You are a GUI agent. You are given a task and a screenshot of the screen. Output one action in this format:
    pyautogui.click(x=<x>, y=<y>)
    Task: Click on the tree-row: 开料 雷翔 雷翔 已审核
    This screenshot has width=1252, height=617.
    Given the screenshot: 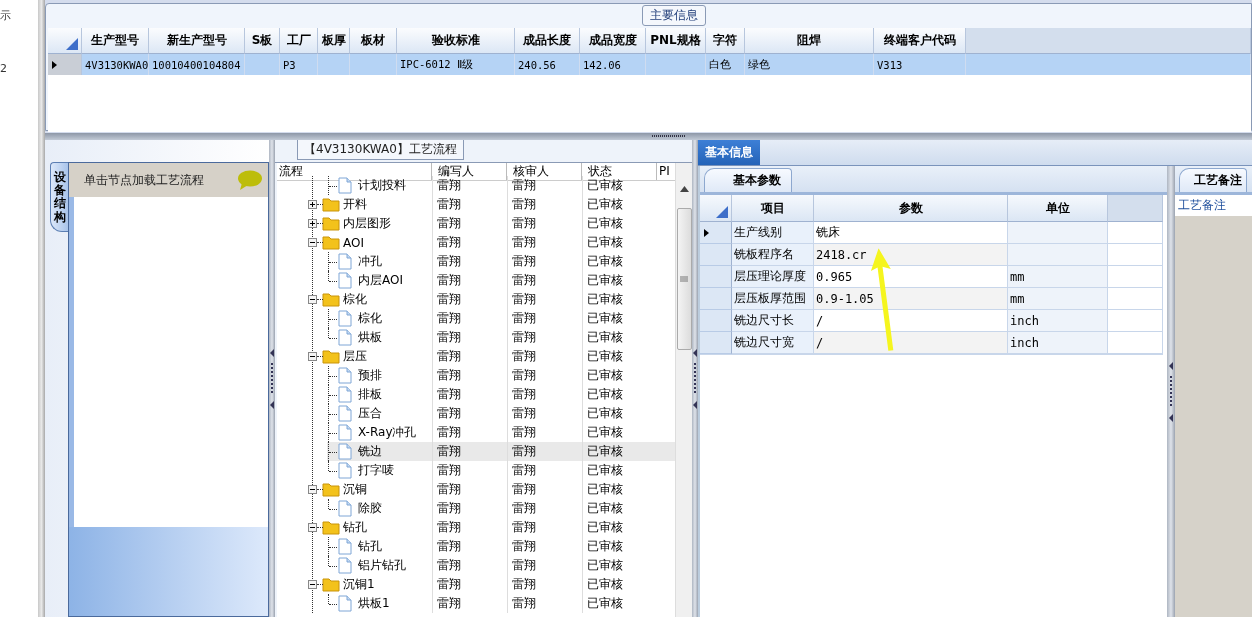 What is the action you would take?
    pyautogui.click(x=476, y=204)
    